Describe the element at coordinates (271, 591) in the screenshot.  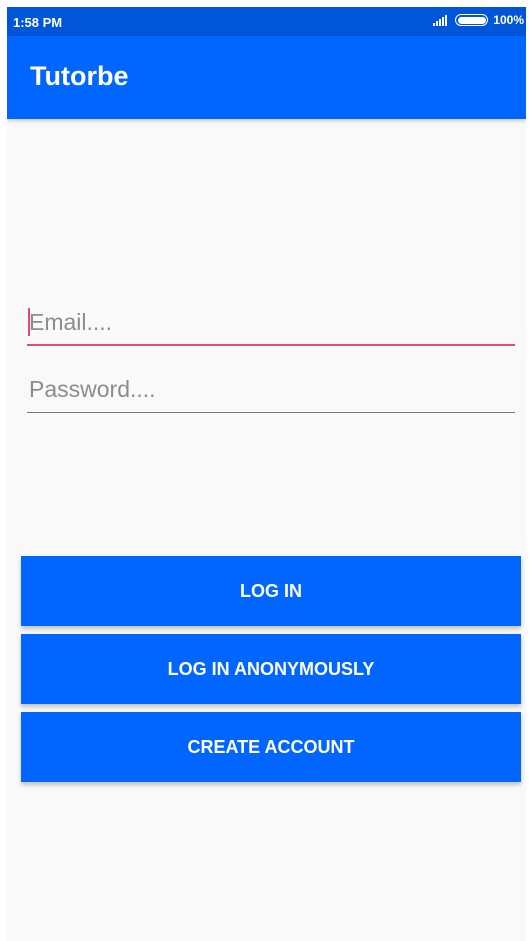
I see `log-in-button: LOG IN` at that location.